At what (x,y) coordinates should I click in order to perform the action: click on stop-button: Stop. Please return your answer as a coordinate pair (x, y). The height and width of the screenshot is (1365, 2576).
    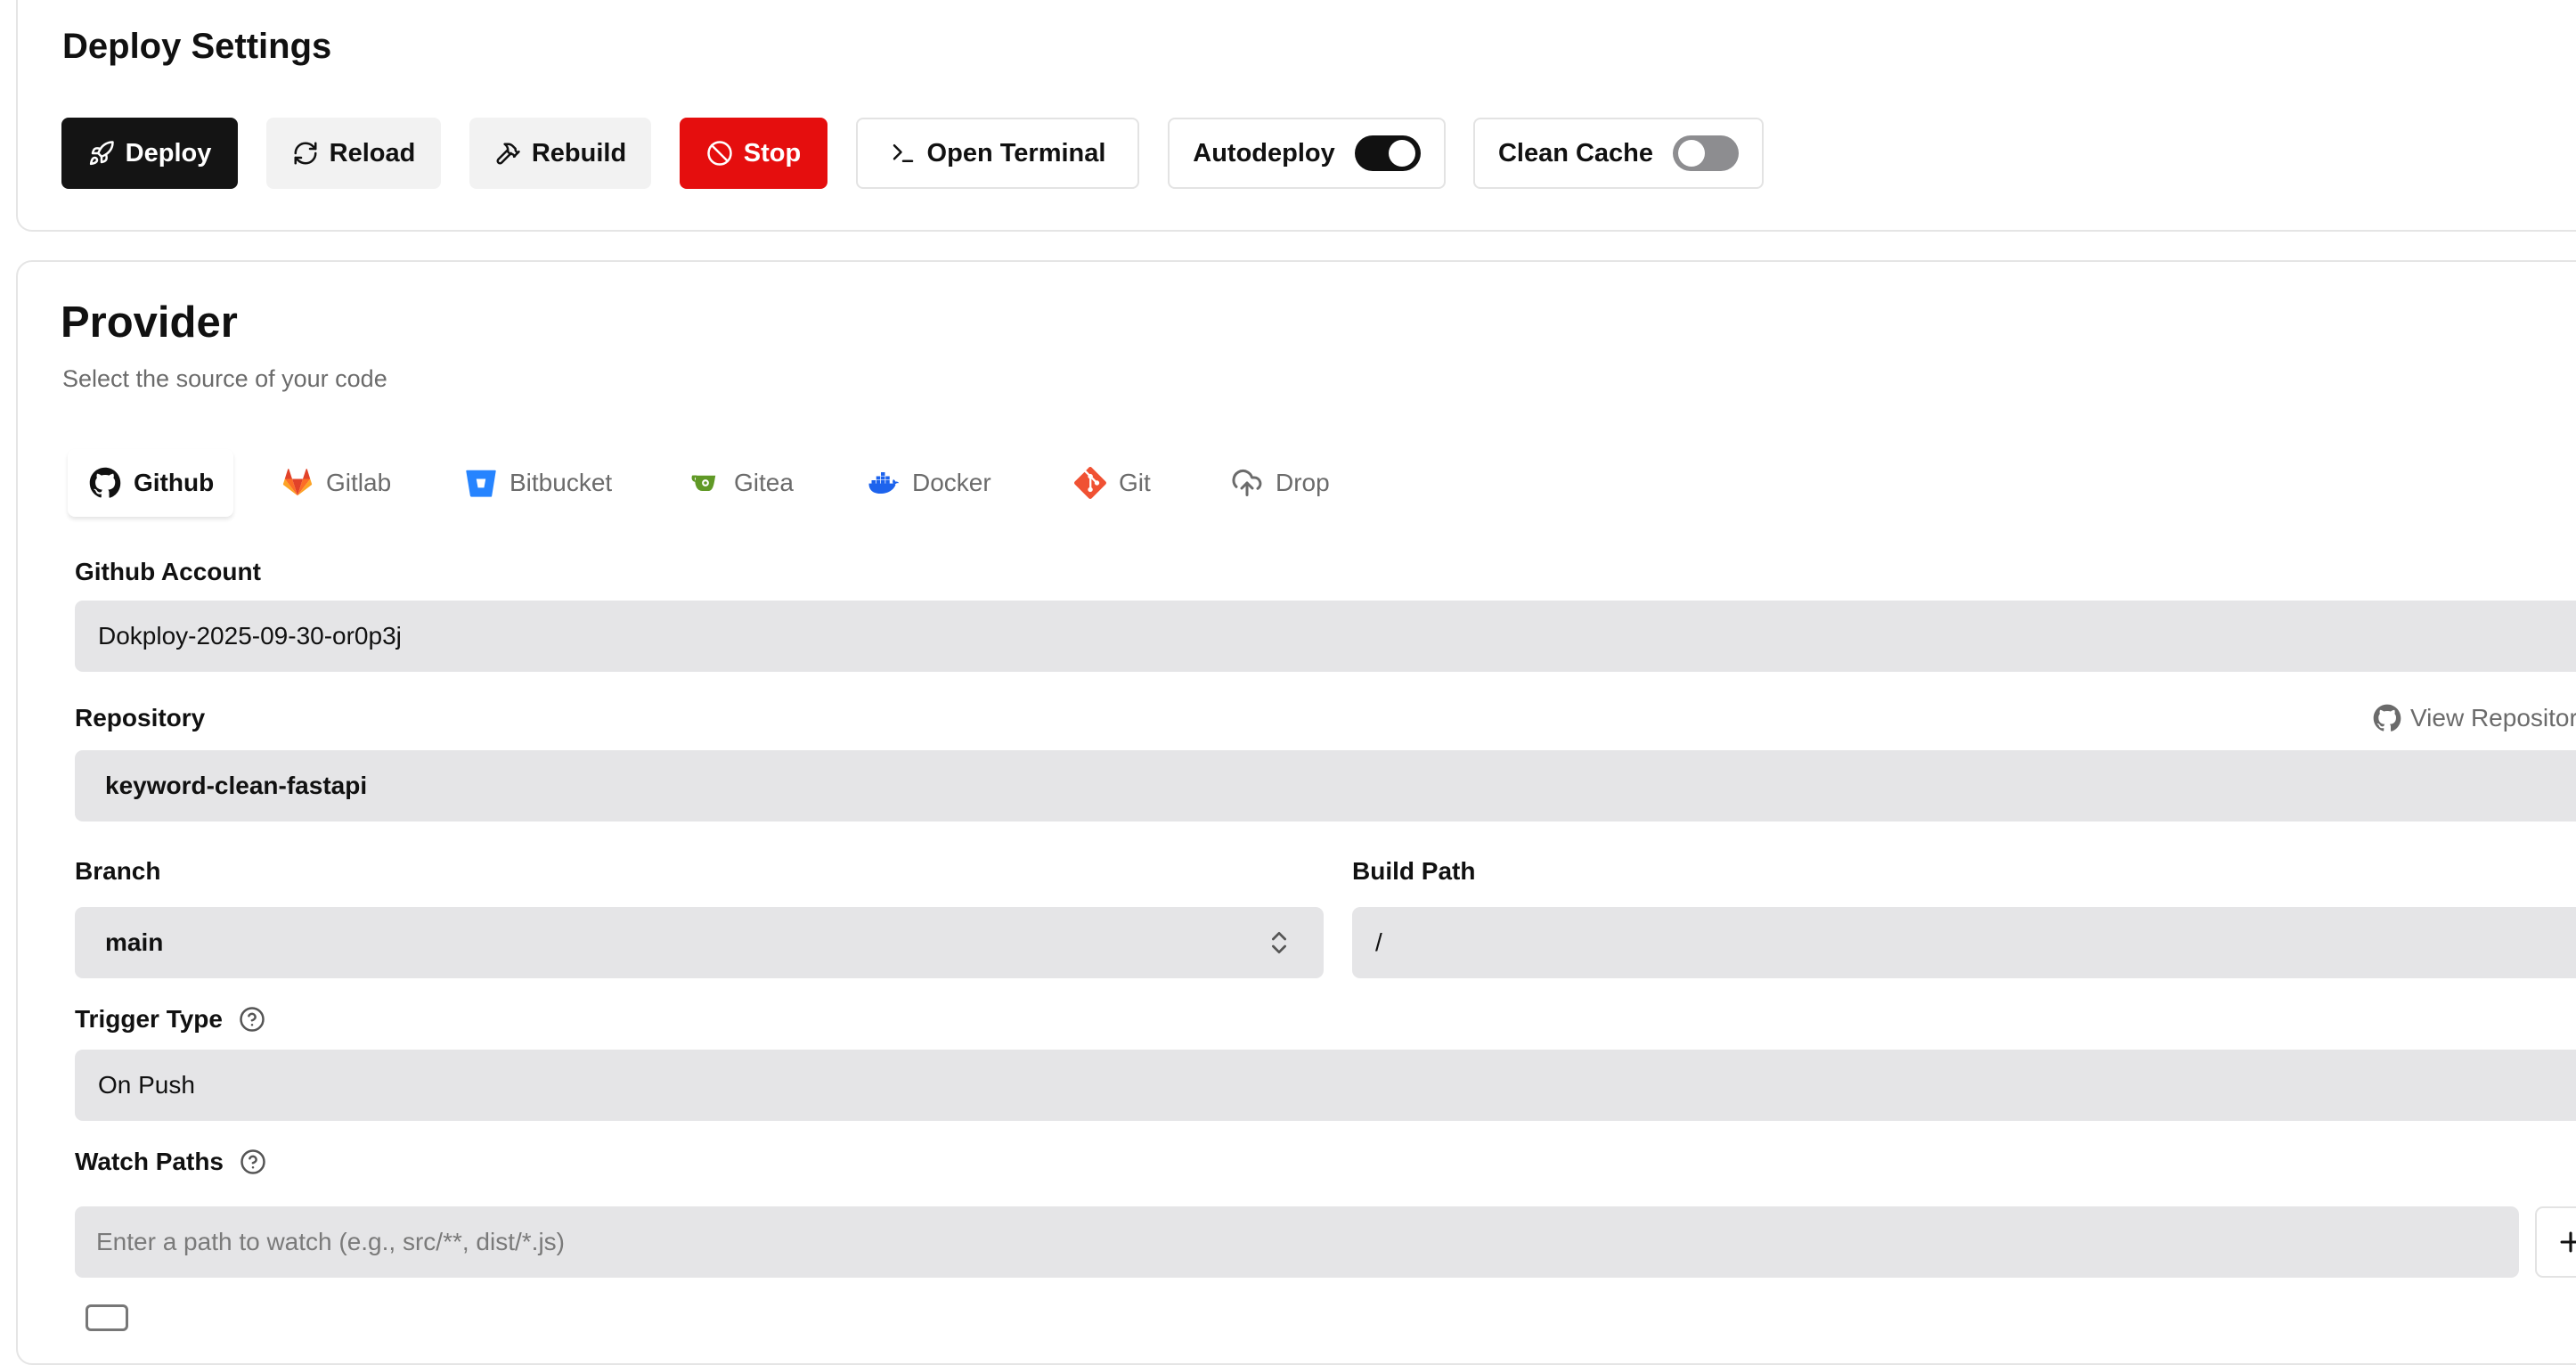
    Looking at the image, I should click on (754, 153).